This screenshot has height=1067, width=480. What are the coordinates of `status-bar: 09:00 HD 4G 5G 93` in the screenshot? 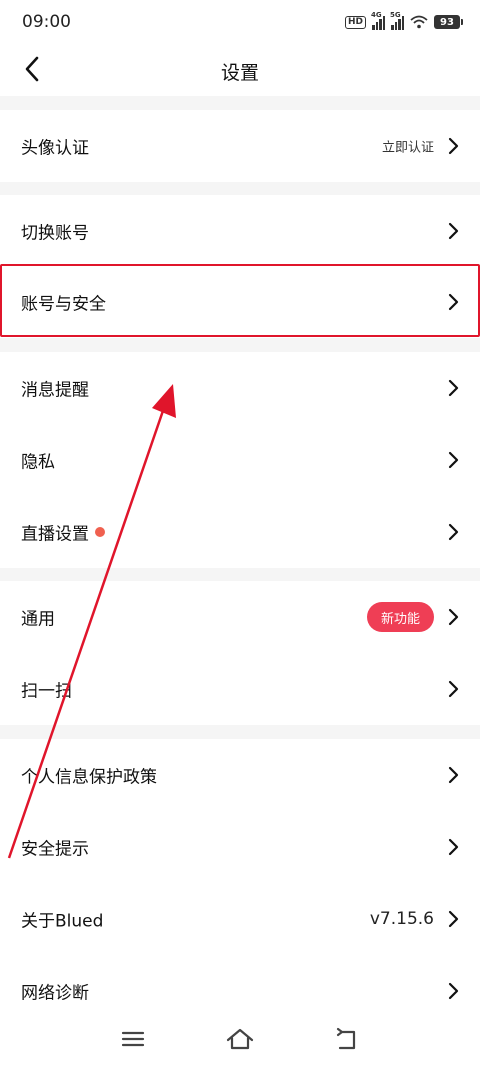 It's located at (240, 22).